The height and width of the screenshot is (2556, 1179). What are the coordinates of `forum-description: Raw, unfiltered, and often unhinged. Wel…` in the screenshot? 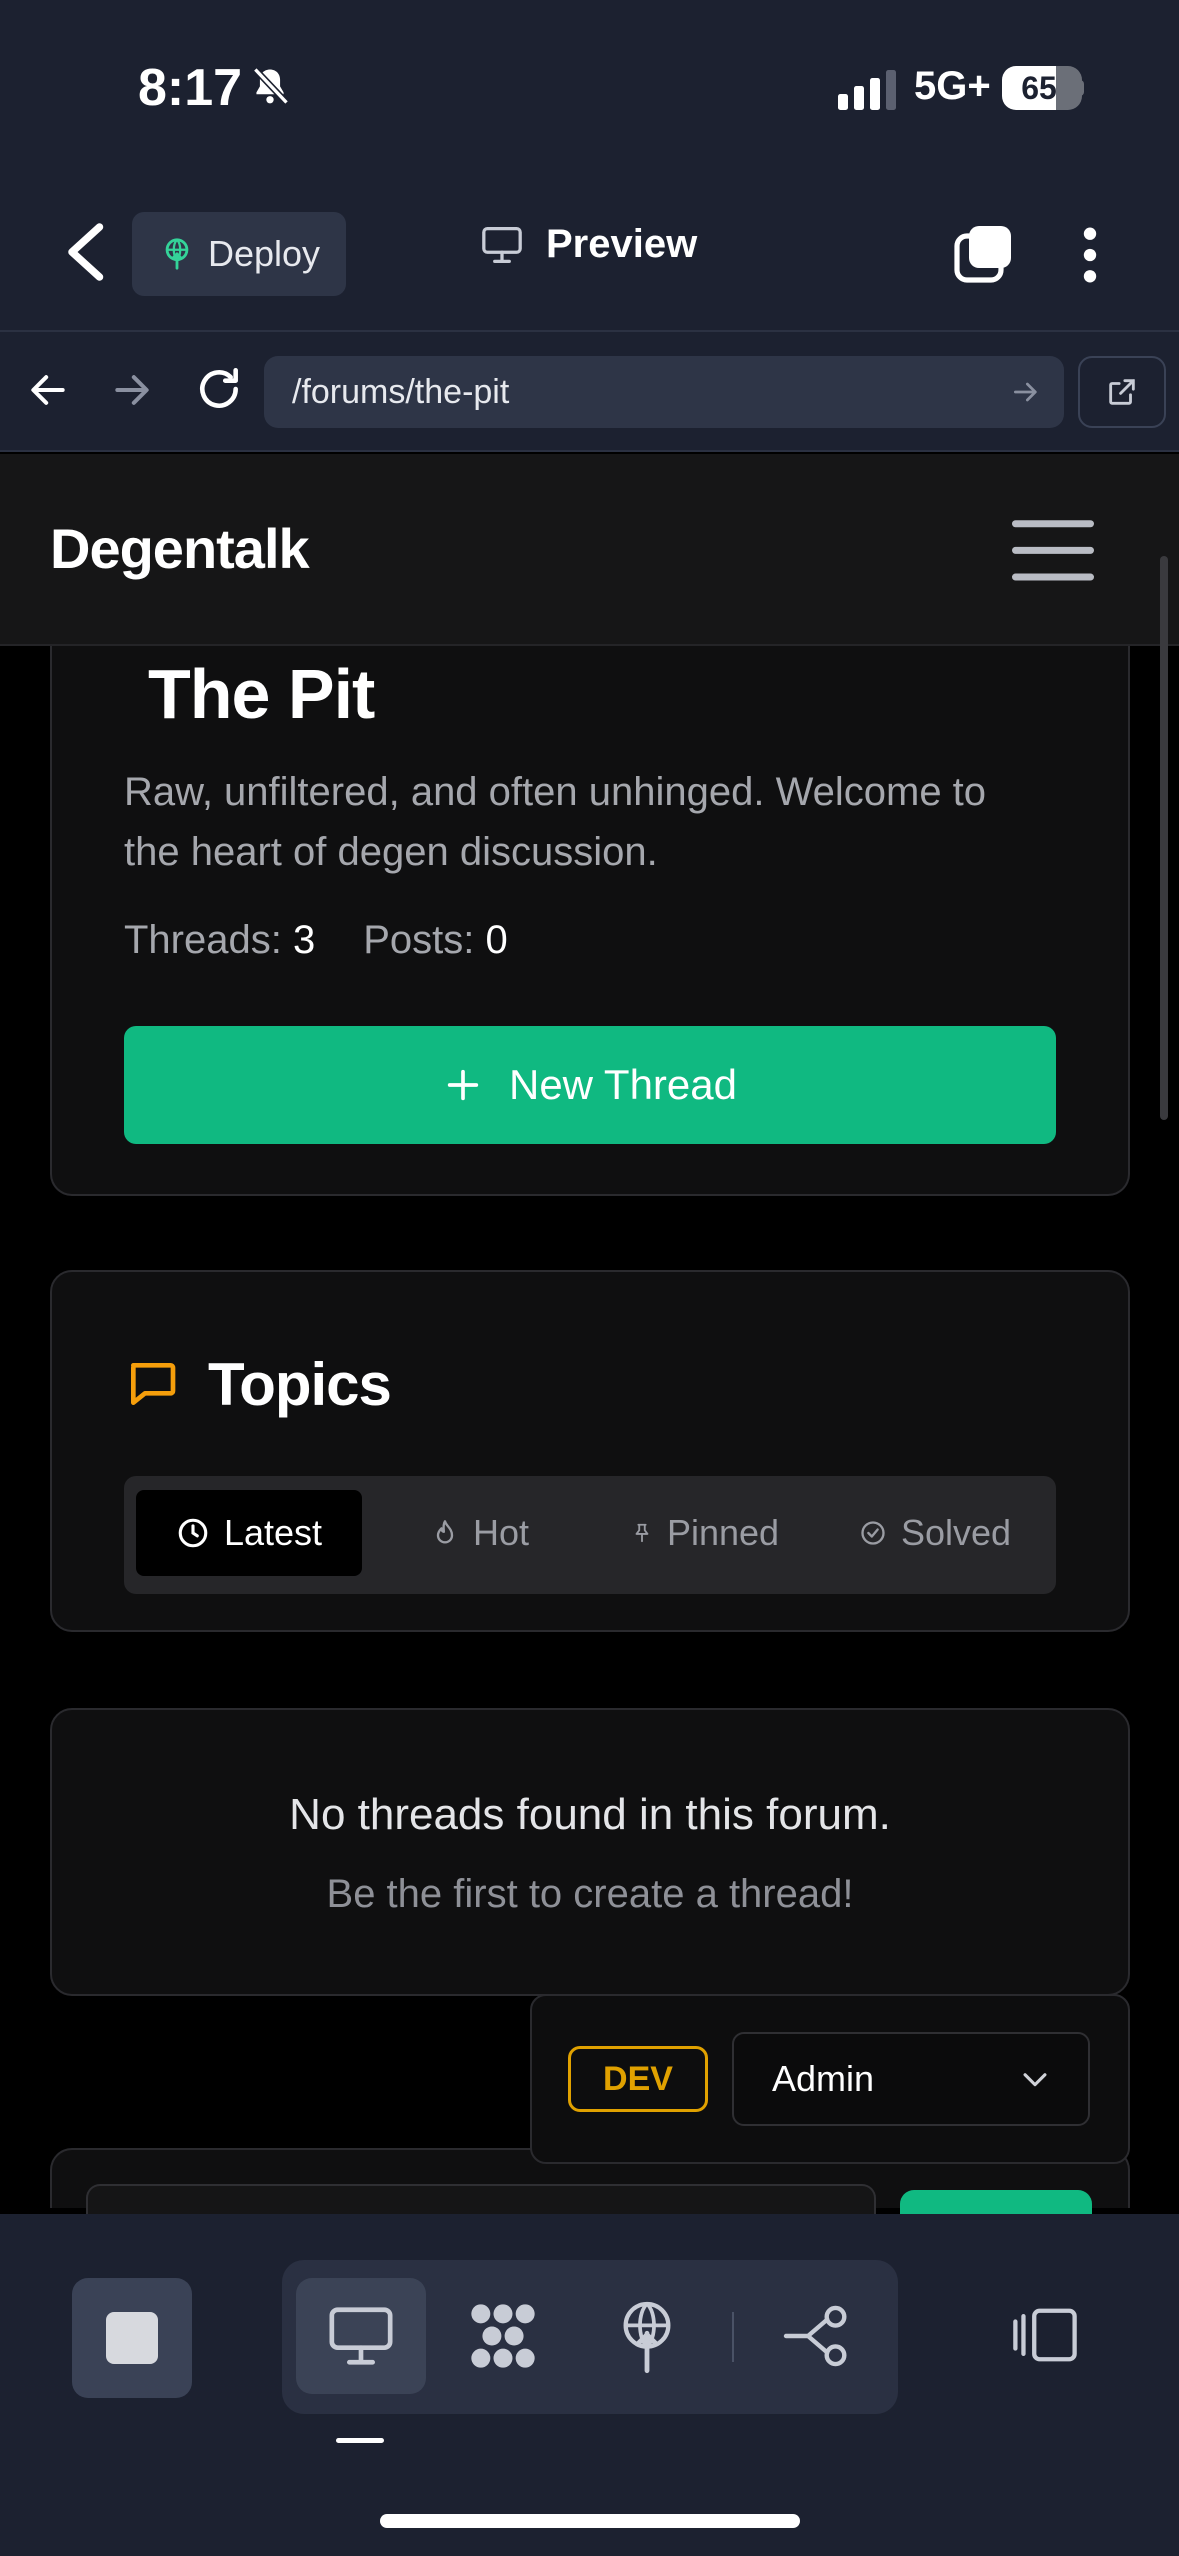 It's located at (555, 822).